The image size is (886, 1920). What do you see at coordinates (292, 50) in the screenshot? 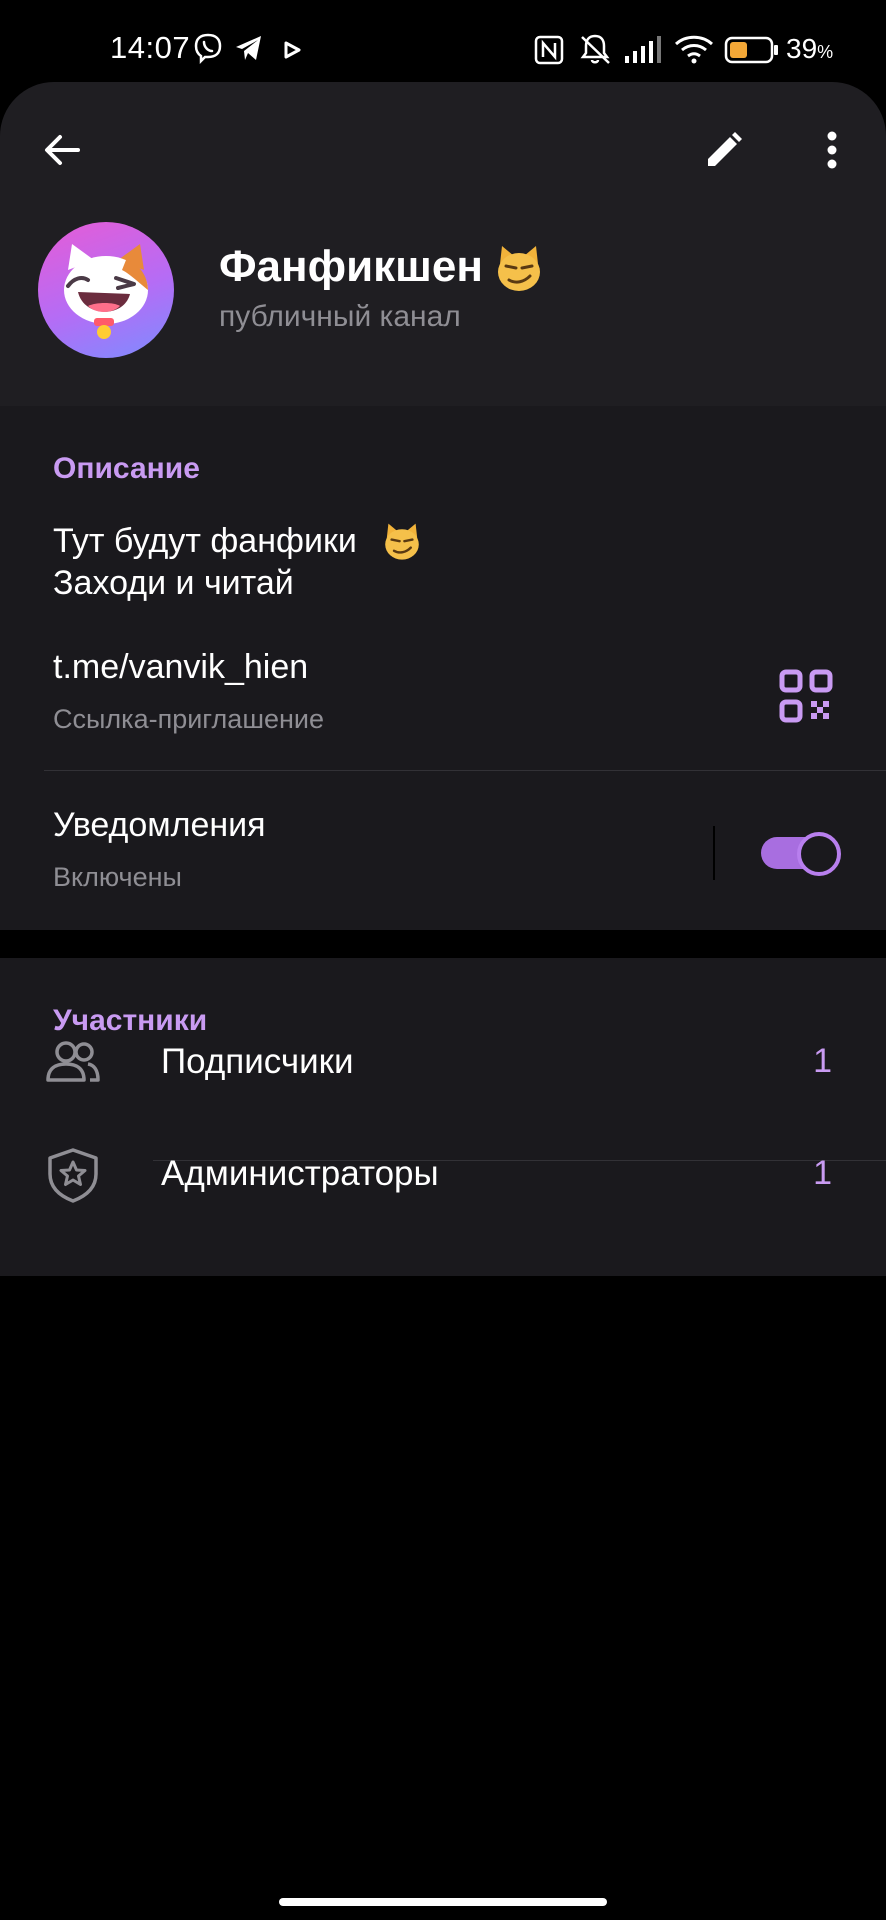
I see `play-icon` at bounding box center [292, 50].